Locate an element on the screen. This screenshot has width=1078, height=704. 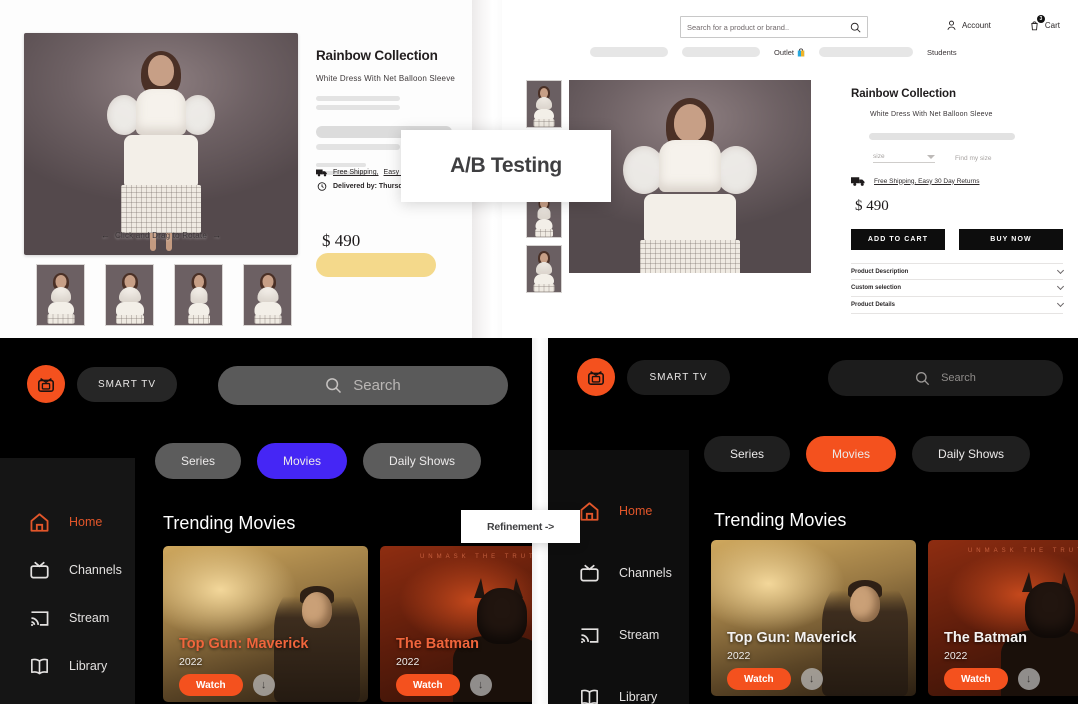
product-hero-image-a: ← Click and Drag to Rotate → is located at coordinates (161, 144).